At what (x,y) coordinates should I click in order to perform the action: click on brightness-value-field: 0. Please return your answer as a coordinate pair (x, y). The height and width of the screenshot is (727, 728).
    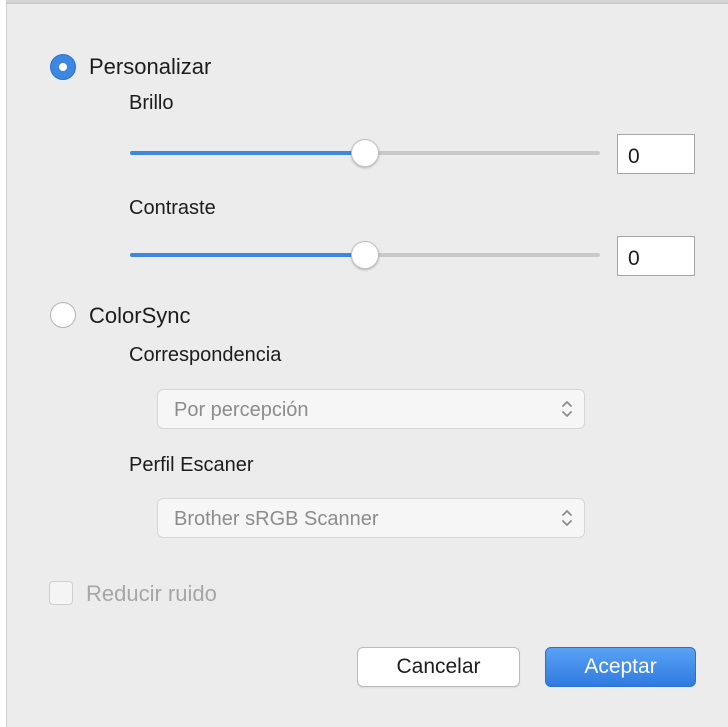
    Looking at the image, I should click on (656, 154).